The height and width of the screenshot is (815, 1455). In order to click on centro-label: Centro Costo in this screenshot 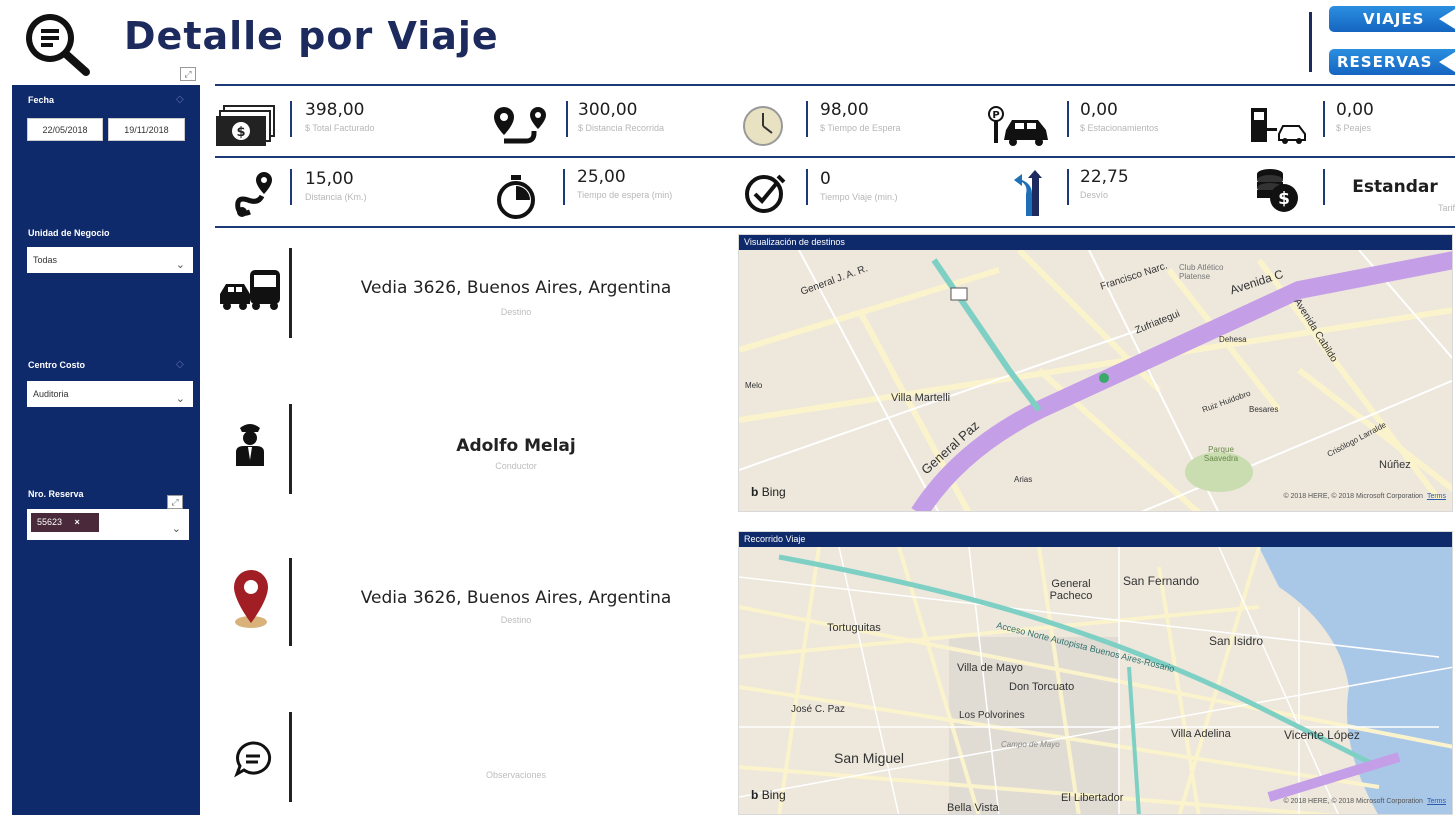, I will do `click(56, 365)`.